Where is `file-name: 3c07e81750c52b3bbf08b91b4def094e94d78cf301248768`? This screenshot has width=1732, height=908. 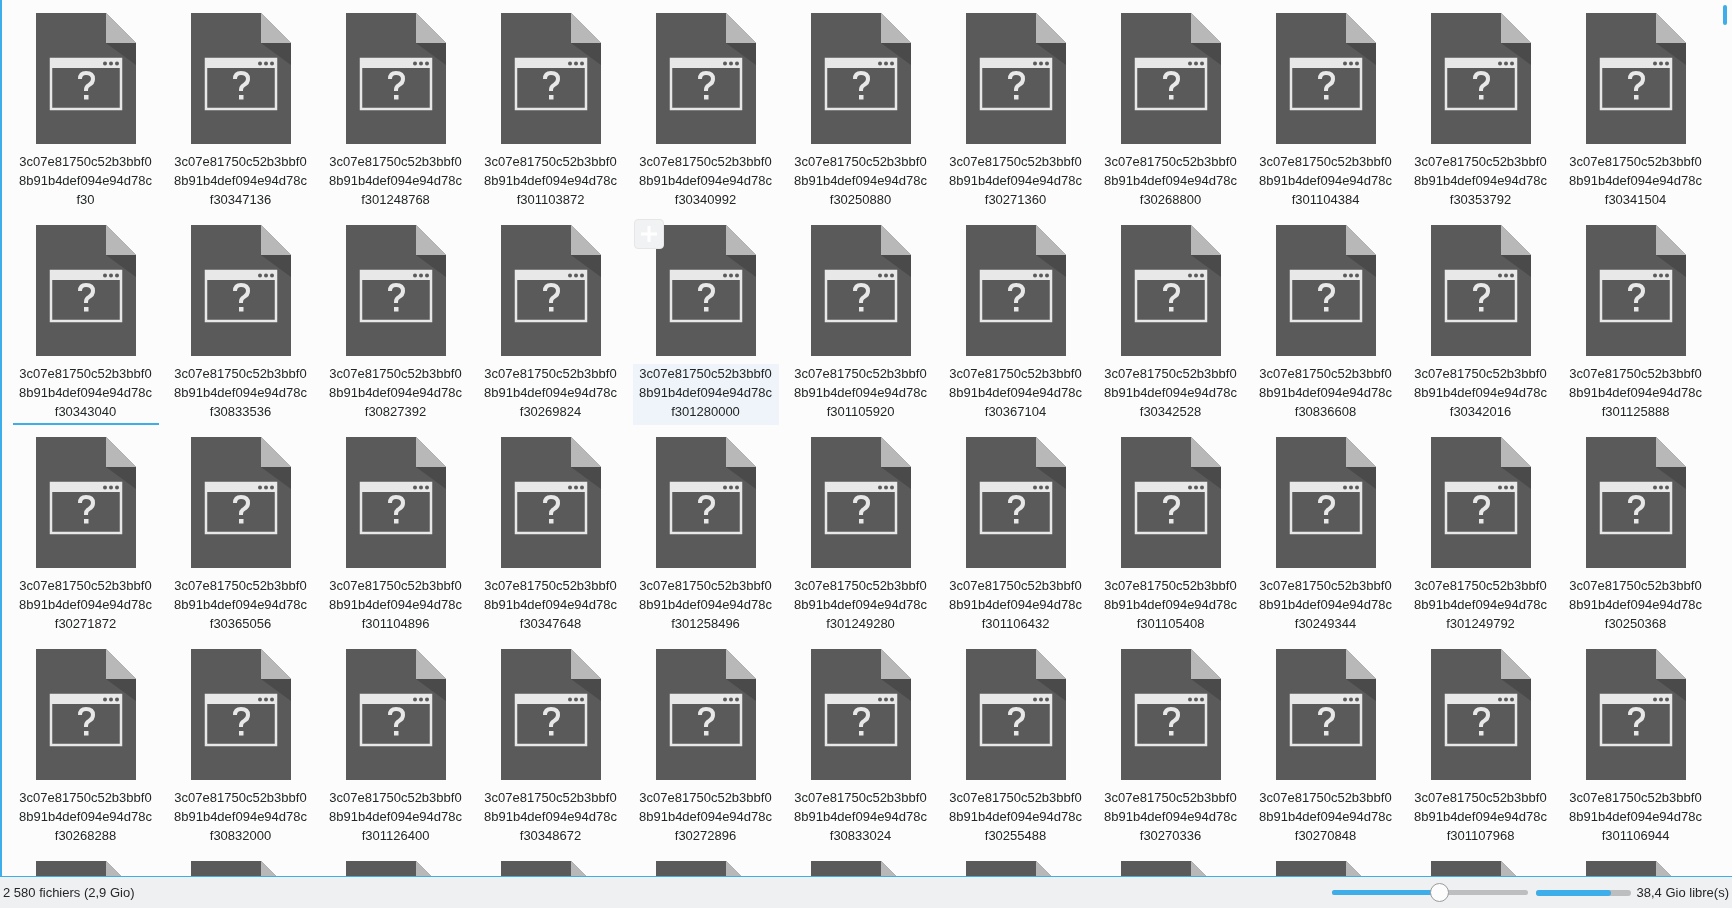
file-name: 3c07e81750c52b3bbf08b91b4def094e94d78cf301248768 is located at coordinates (395, 182).